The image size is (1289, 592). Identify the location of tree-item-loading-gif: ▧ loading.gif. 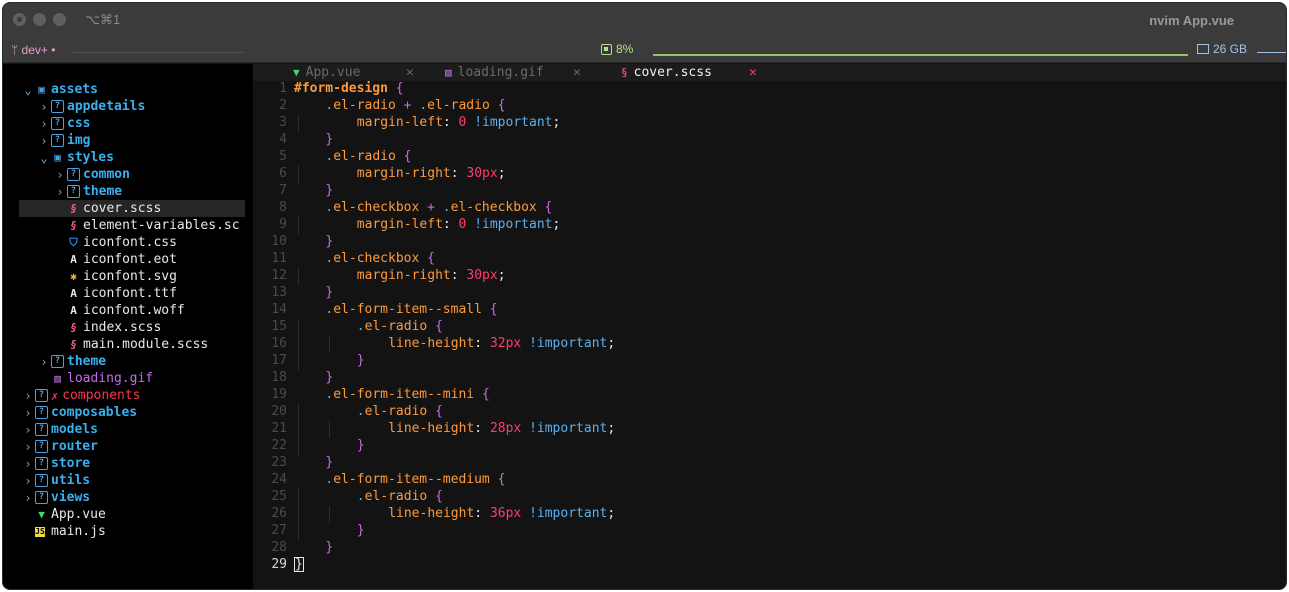
(128, 378).